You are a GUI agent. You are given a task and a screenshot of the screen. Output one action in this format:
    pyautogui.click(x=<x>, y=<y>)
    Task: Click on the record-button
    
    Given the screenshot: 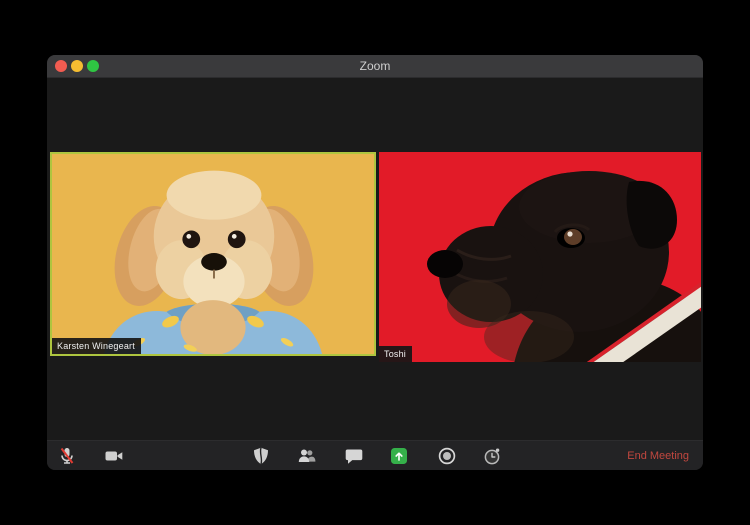 What is the action you would take?
    pyautogui.click(x=447, y=456)
    